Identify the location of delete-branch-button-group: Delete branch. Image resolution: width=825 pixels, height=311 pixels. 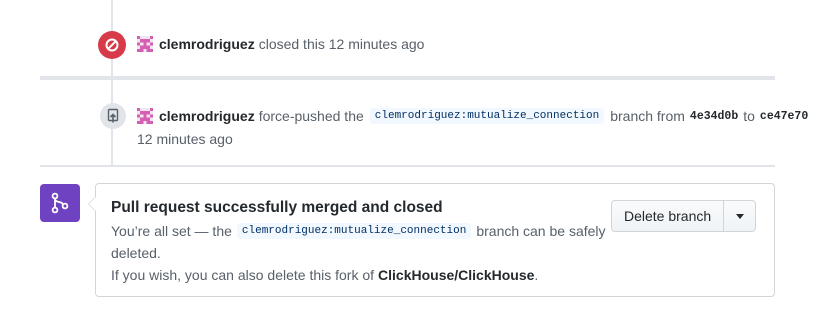
(684, 216).